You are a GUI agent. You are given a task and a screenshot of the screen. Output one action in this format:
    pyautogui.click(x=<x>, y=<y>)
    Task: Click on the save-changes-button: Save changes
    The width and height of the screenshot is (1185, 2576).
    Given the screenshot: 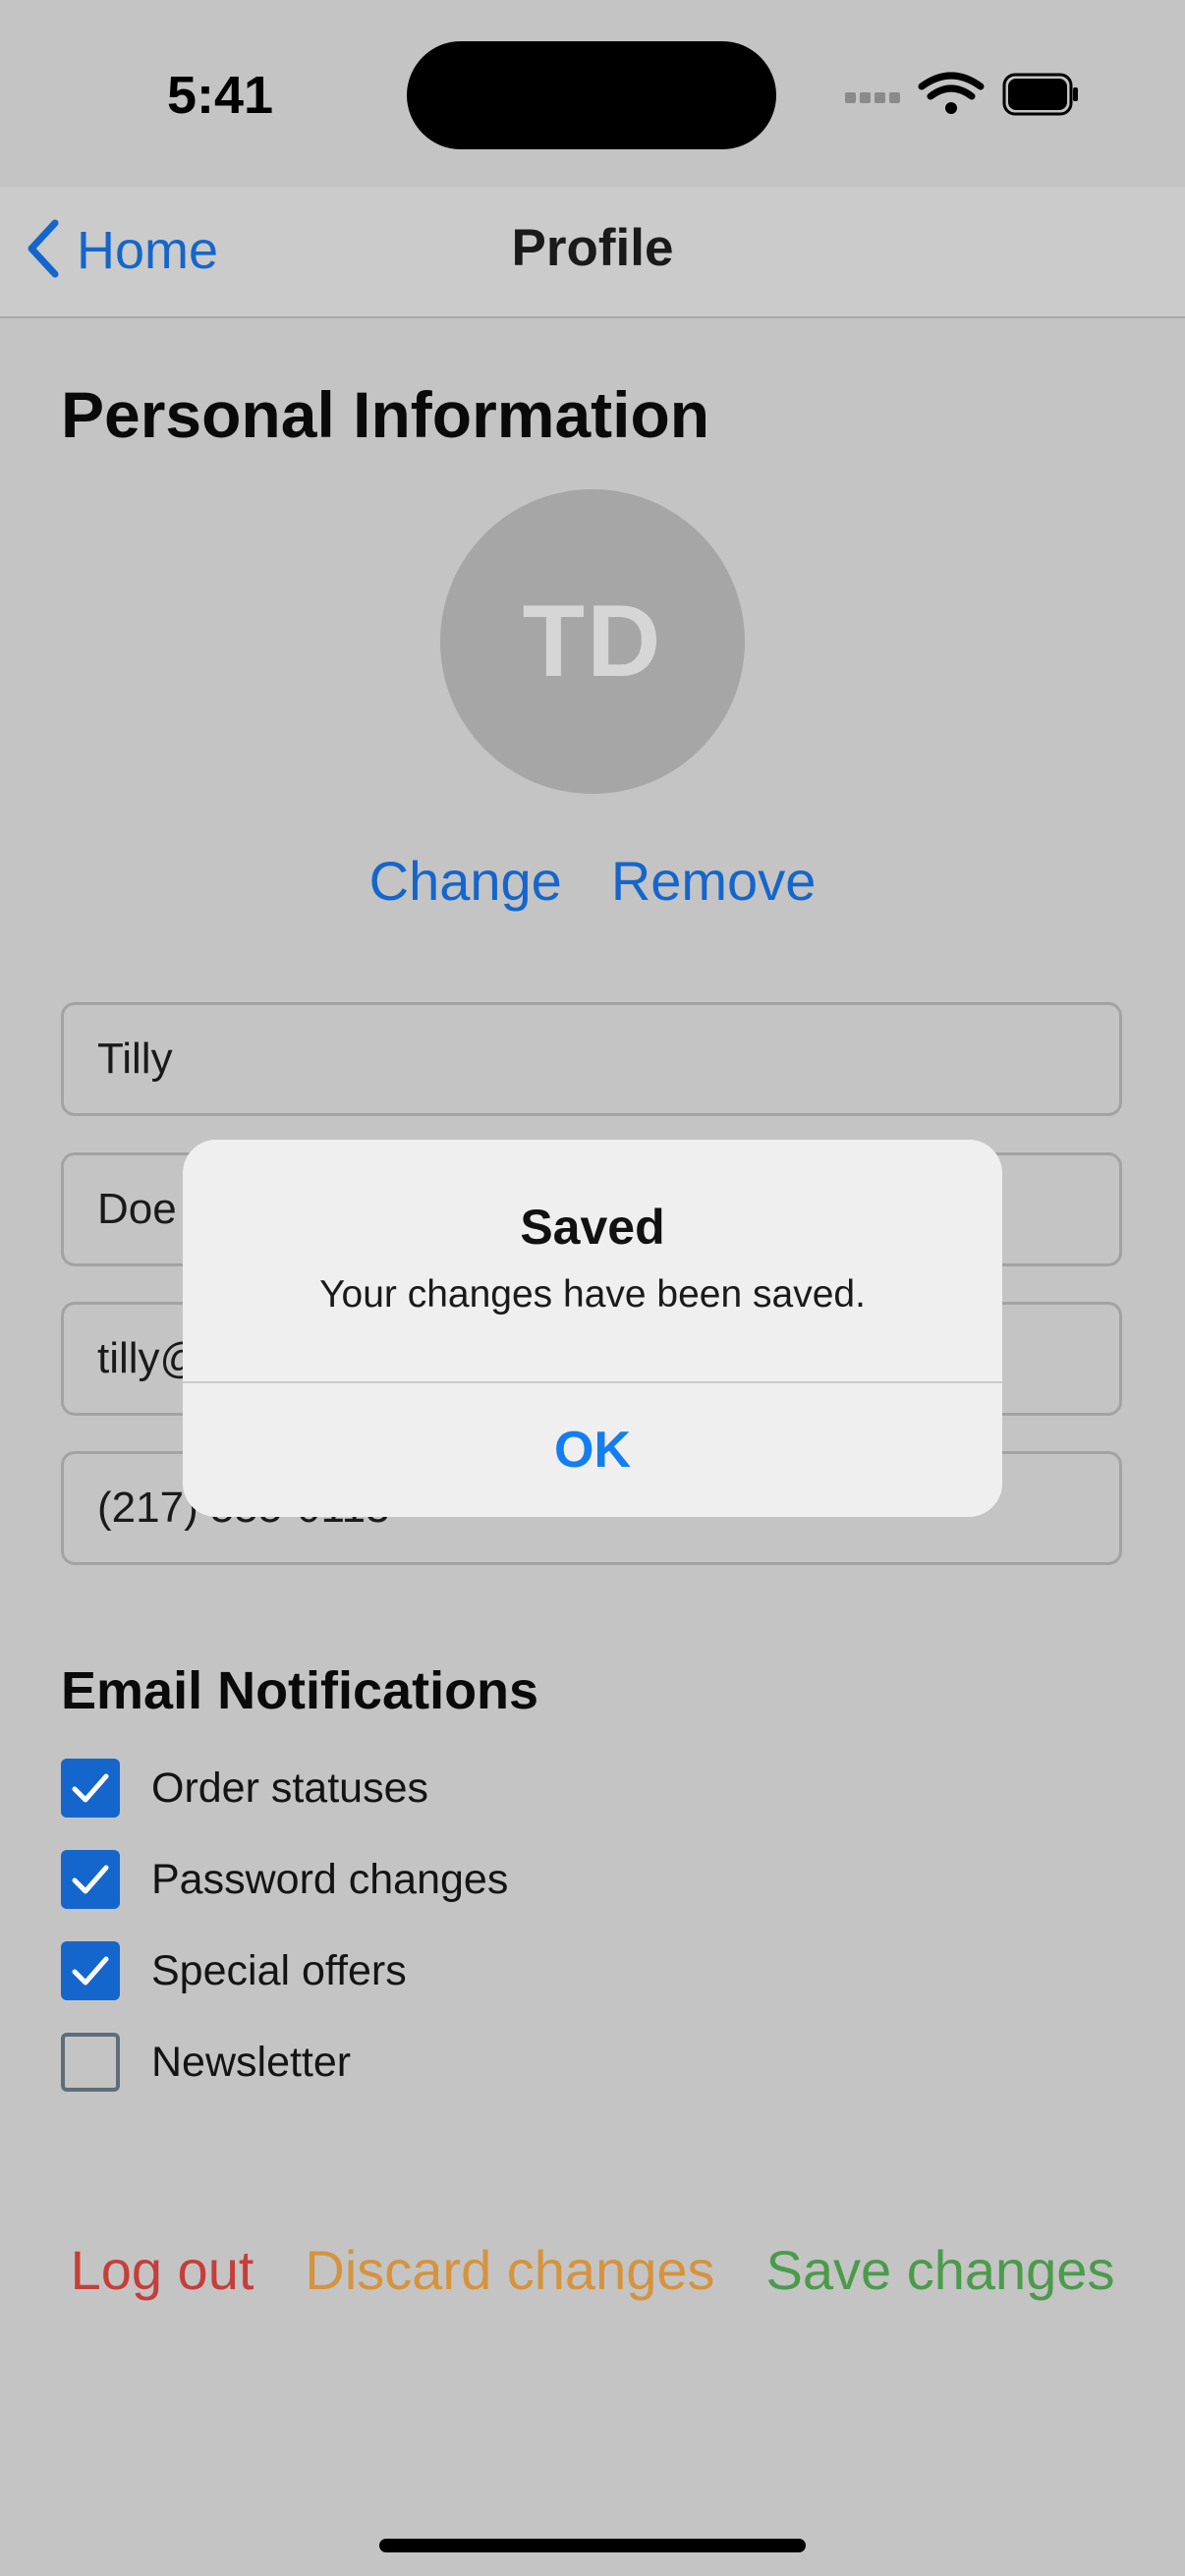 What is the action you would take?
    pyautogui.click(x=941, y=2270)
    